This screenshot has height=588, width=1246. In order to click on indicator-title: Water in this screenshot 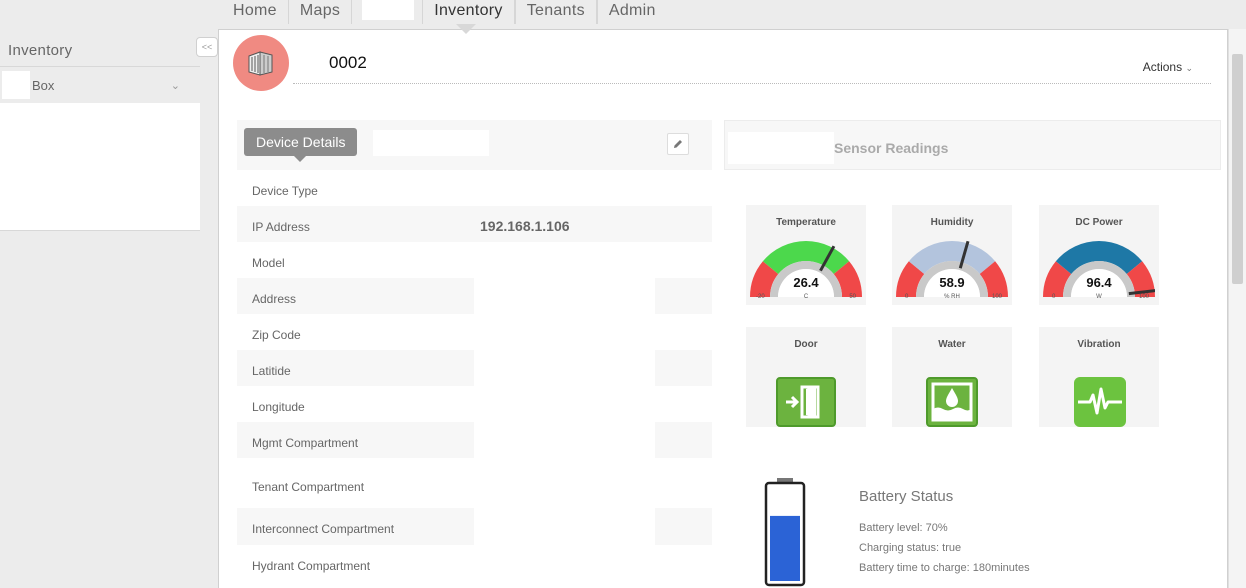, I will do `click(952, 344)`.